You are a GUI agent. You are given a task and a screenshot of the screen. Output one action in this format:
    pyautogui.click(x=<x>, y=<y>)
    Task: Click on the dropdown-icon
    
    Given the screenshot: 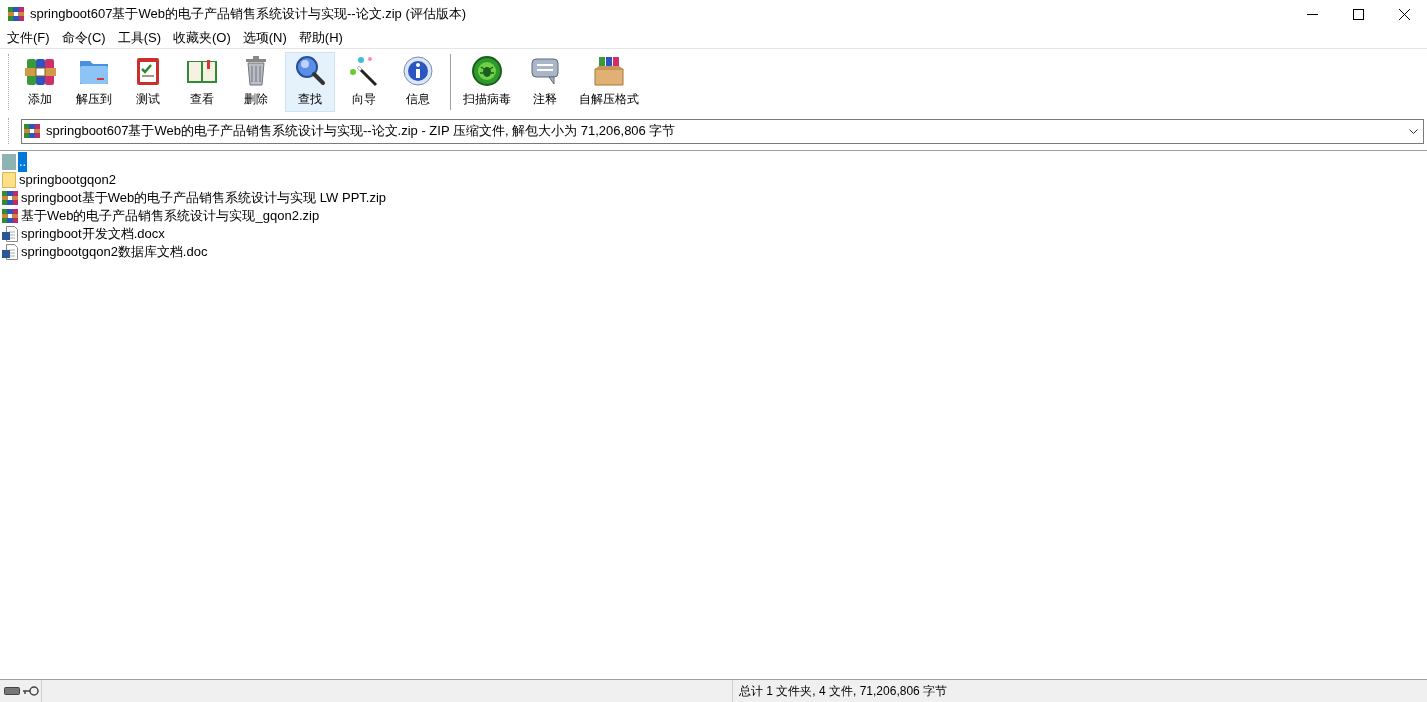 What is the action you would take?
    pyautogui.click(x=1413, y=131)
    